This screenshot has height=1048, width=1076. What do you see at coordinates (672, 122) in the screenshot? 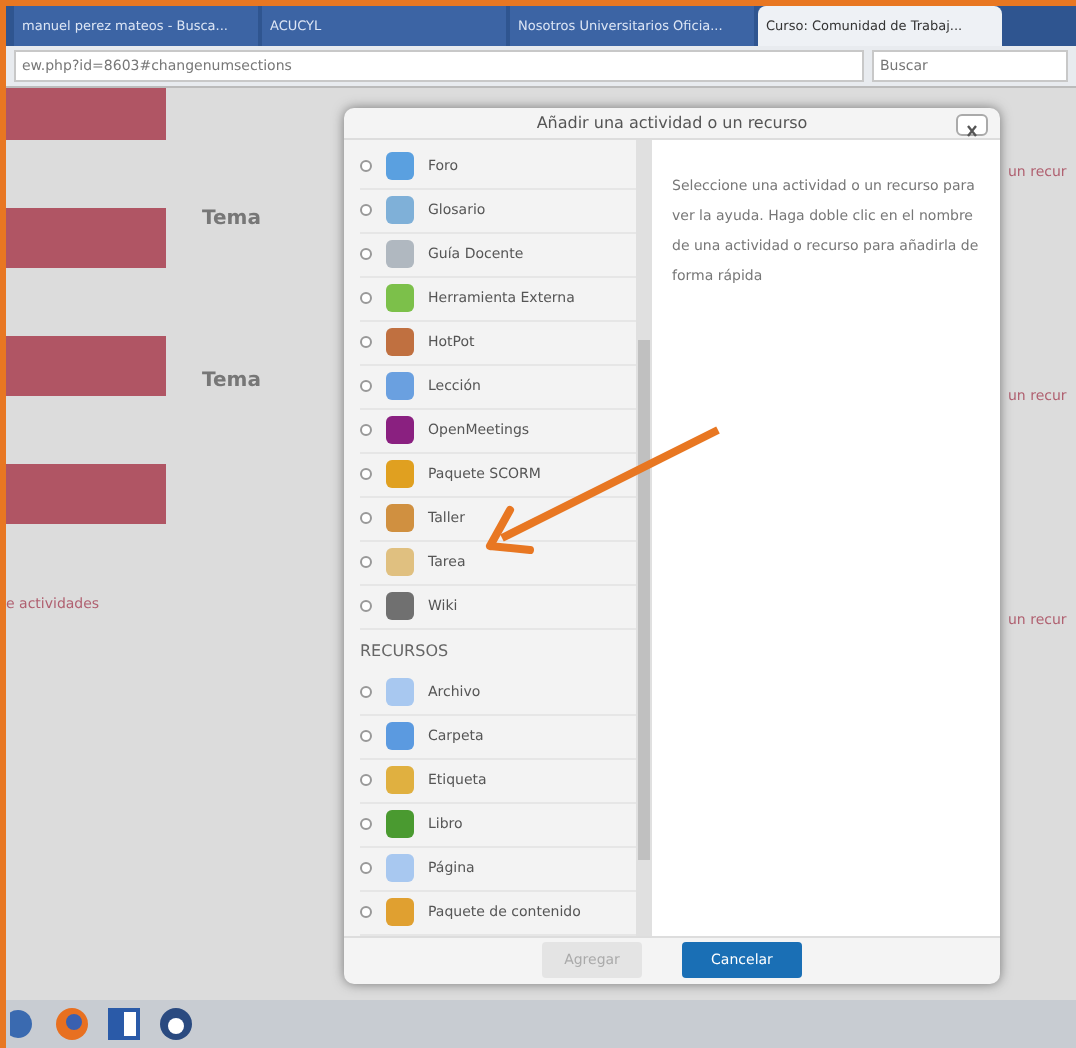
I see `dialog-title: Añadir una actividad o un recurso` at bounding box center [672, 122].